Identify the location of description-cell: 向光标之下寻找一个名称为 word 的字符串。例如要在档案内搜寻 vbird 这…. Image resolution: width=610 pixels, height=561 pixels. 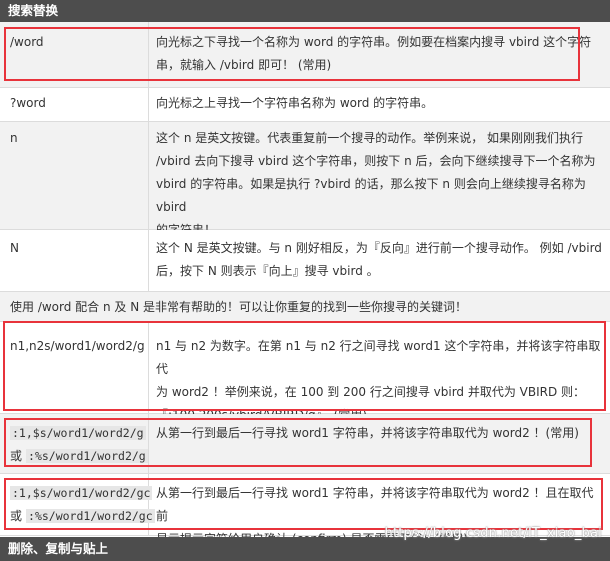
(374, 53).